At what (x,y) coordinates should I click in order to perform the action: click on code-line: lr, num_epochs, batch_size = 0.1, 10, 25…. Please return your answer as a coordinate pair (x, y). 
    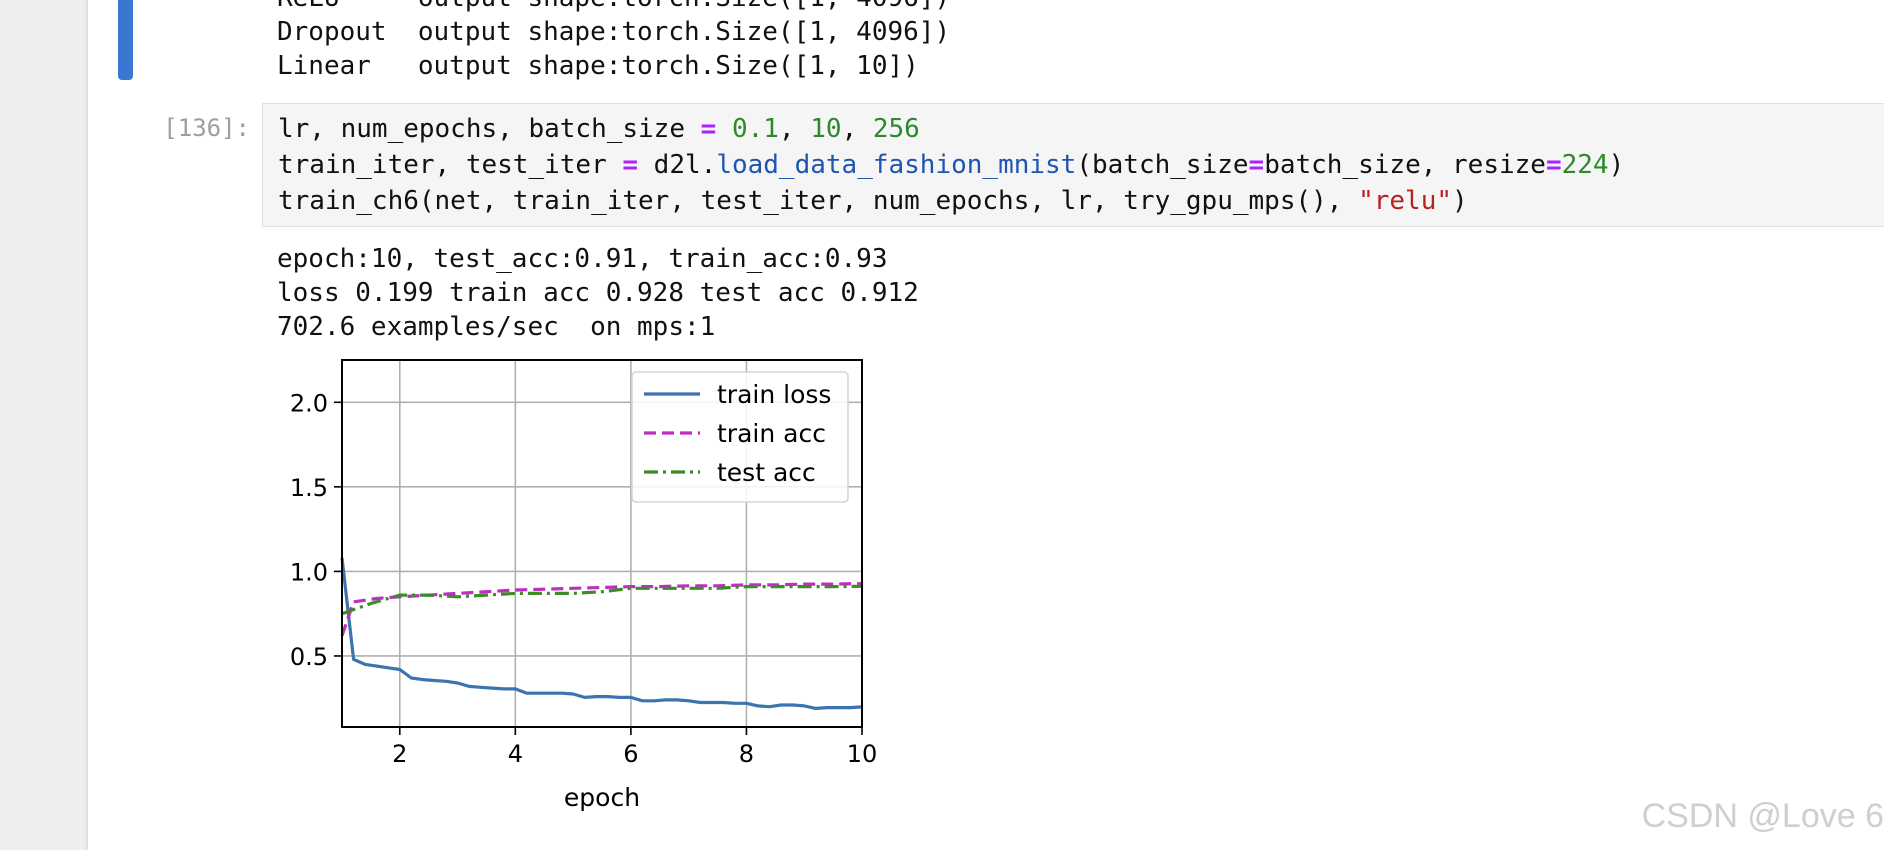
    Looking at the image, I should click on (951, 129).